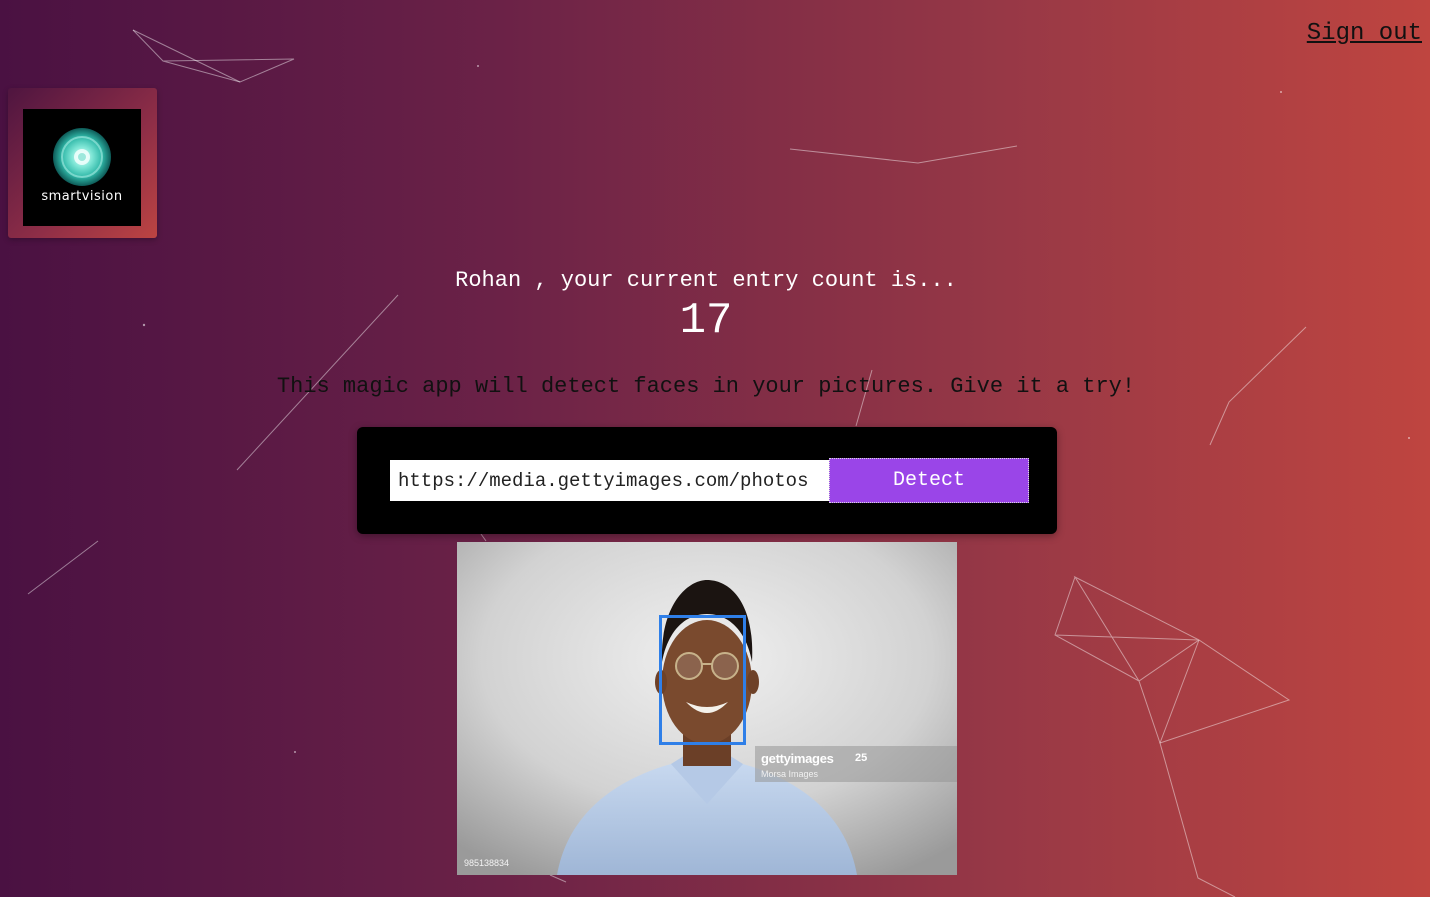 Image resolution: width=1430 pixels, height=897 pixels. Describe the element at coordinates (706, 321) in the screenshot. I see `entry-count-value: 17` at that location.